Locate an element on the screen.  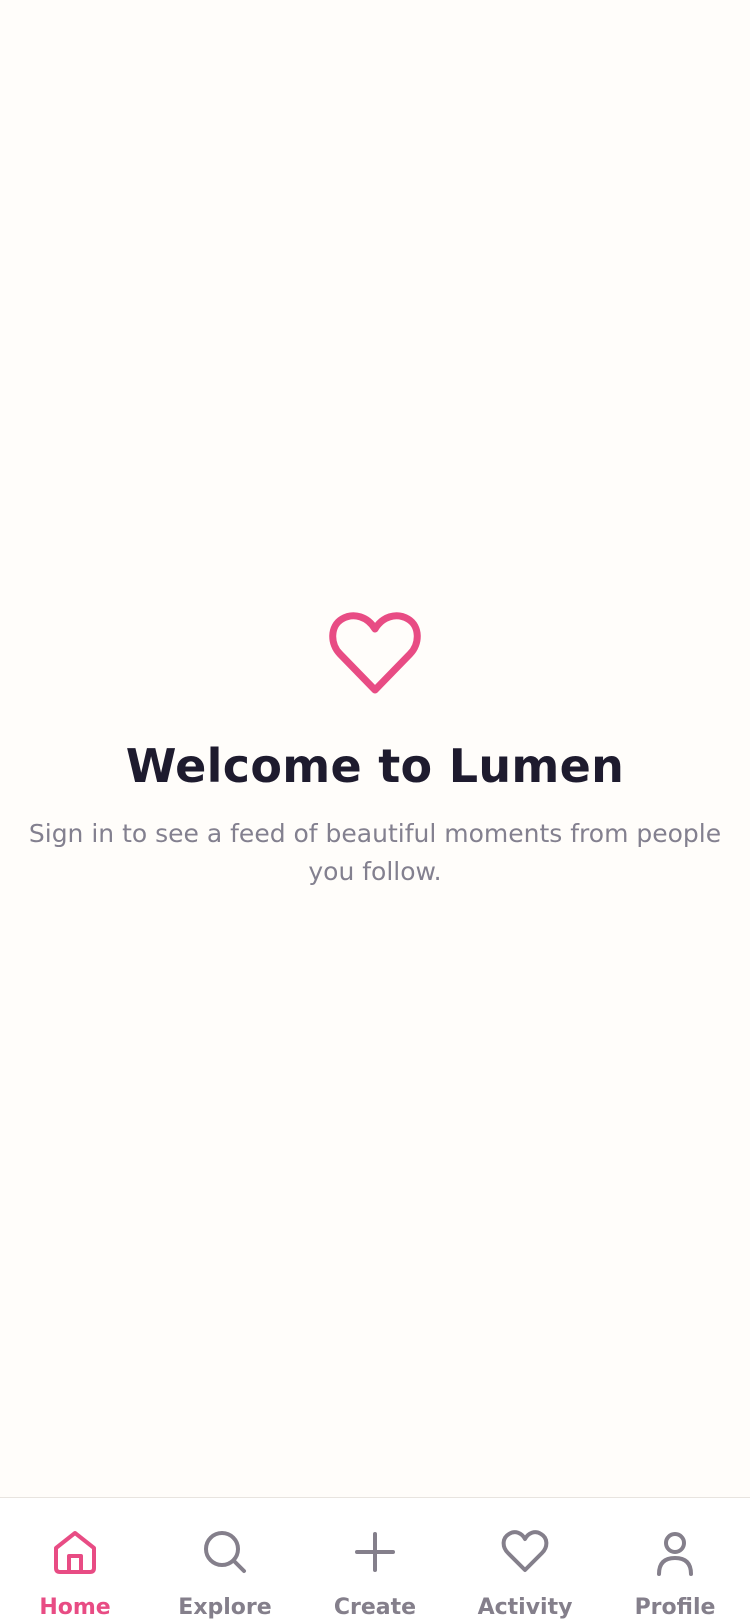
user-icon is located at coordinates (675, 1552).